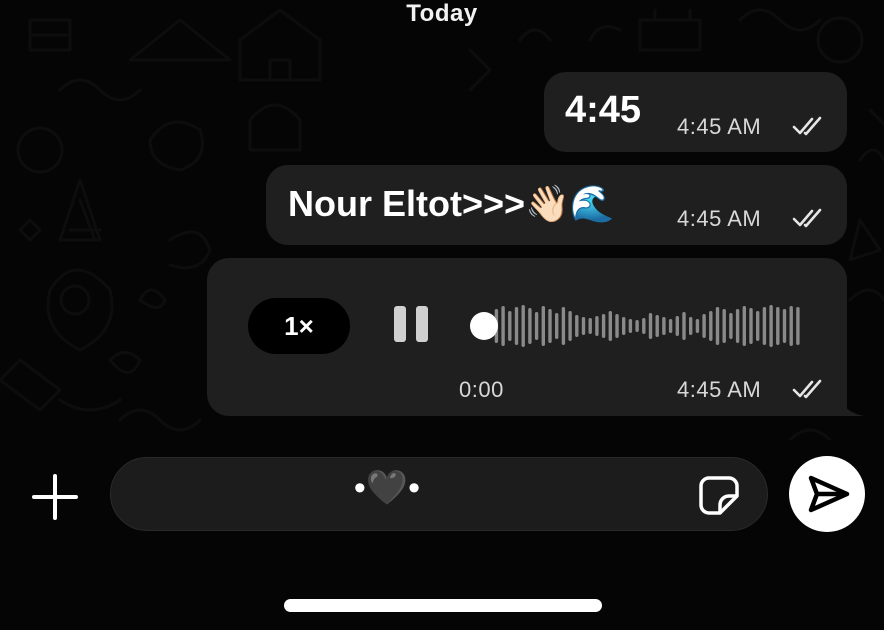 The height and width of the screenshot is (630, 884). Describe the element at coordinates (443, 605) in the screenshot. I see `home-indicator` at that location.